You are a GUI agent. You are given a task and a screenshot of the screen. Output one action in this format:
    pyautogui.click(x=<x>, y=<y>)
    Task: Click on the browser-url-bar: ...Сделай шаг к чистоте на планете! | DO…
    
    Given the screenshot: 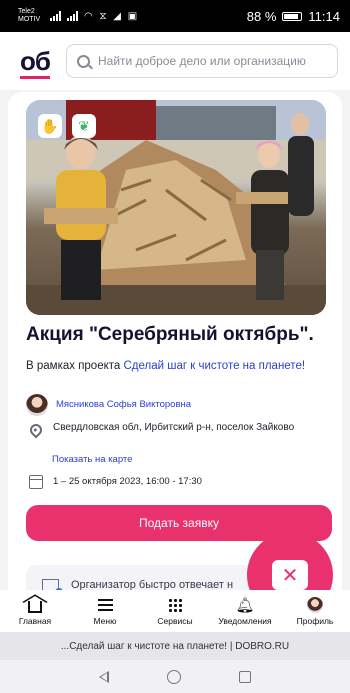 What is the action you would take?
    pyautogui.click(x=175, y=646)
    